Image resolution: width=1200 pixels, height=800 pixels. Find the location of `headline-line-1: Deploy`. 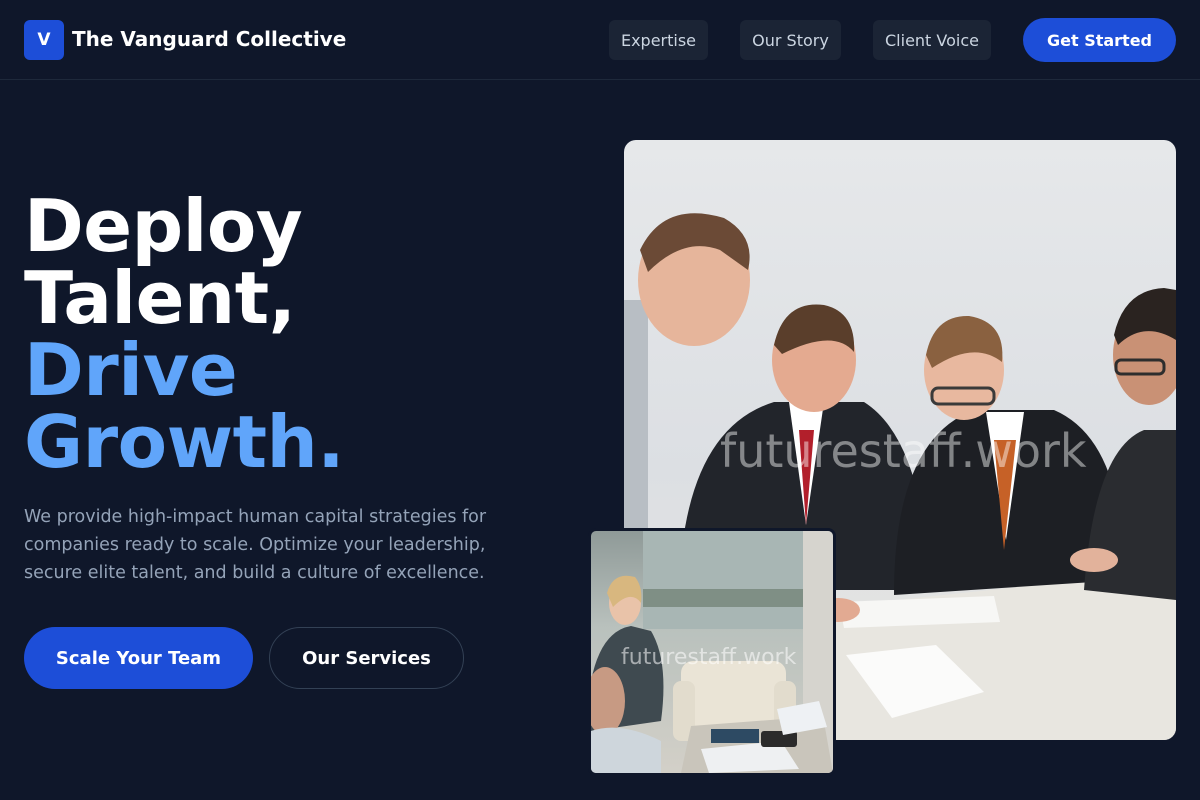

headline-line-1: Deploy is located at coordinates (163, 226).